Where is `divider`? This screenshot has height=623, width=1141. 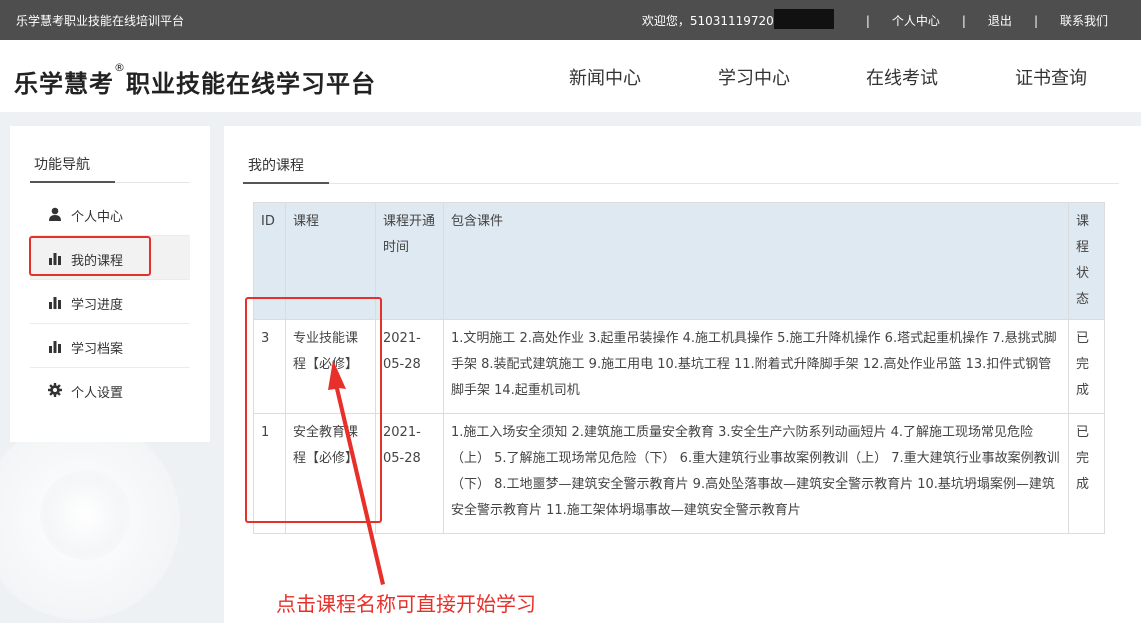 divider is located at coordinates (681, 183).